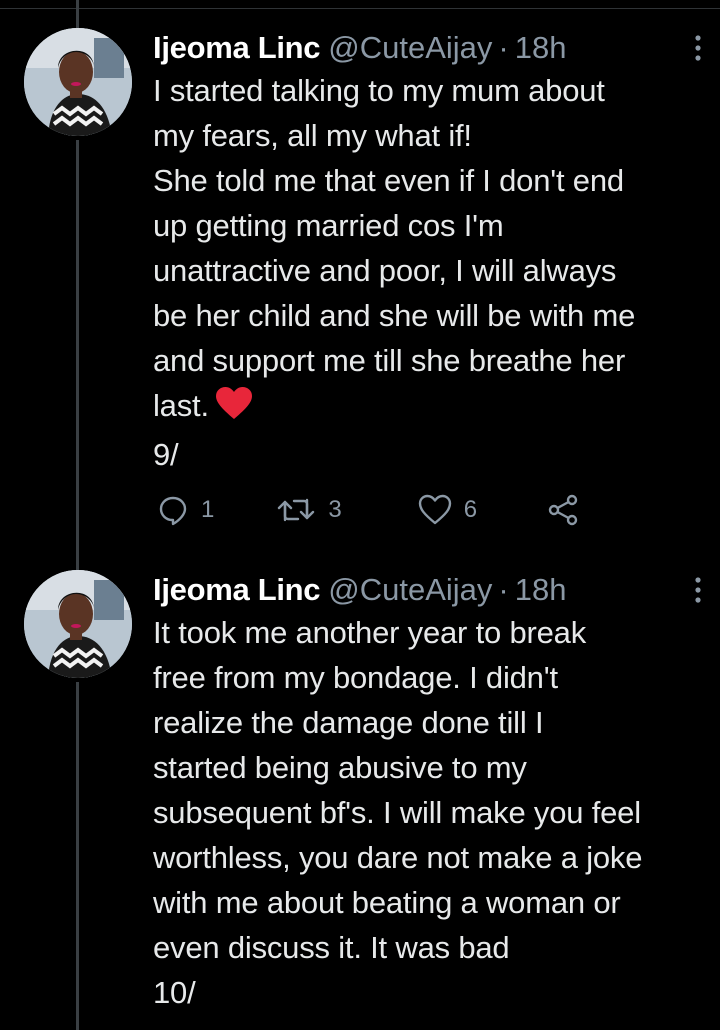 This screenshot has width=720, height=1030. What do you see at coordinates (387, 902) in the screenshot?
I see `tweet-text-line: with me about beating a woman or` at bounding box center [387, 902].